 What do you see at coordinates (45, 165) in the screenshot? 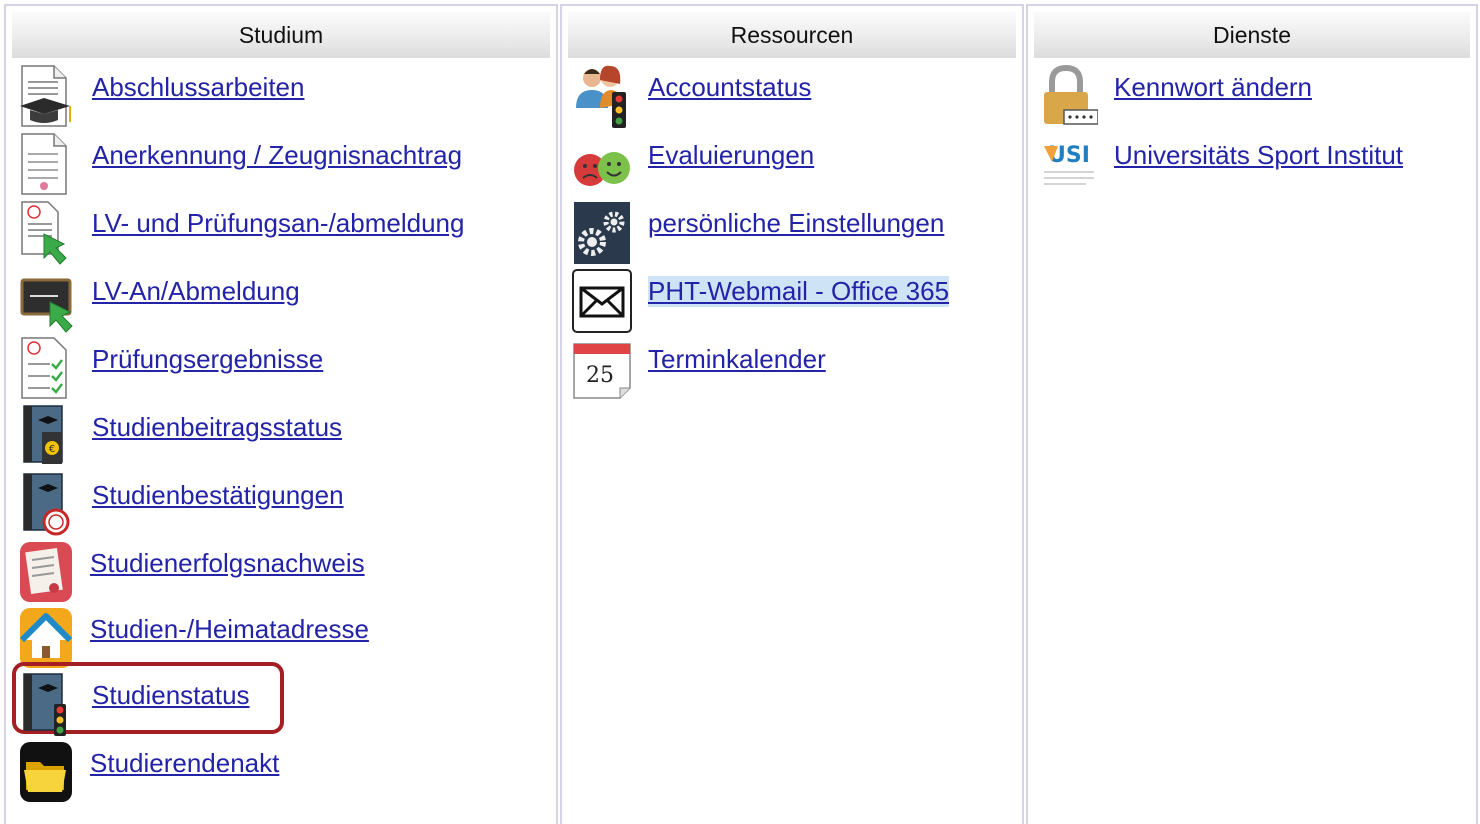
I see `certificate-icon` at bounding box center [45, 165].